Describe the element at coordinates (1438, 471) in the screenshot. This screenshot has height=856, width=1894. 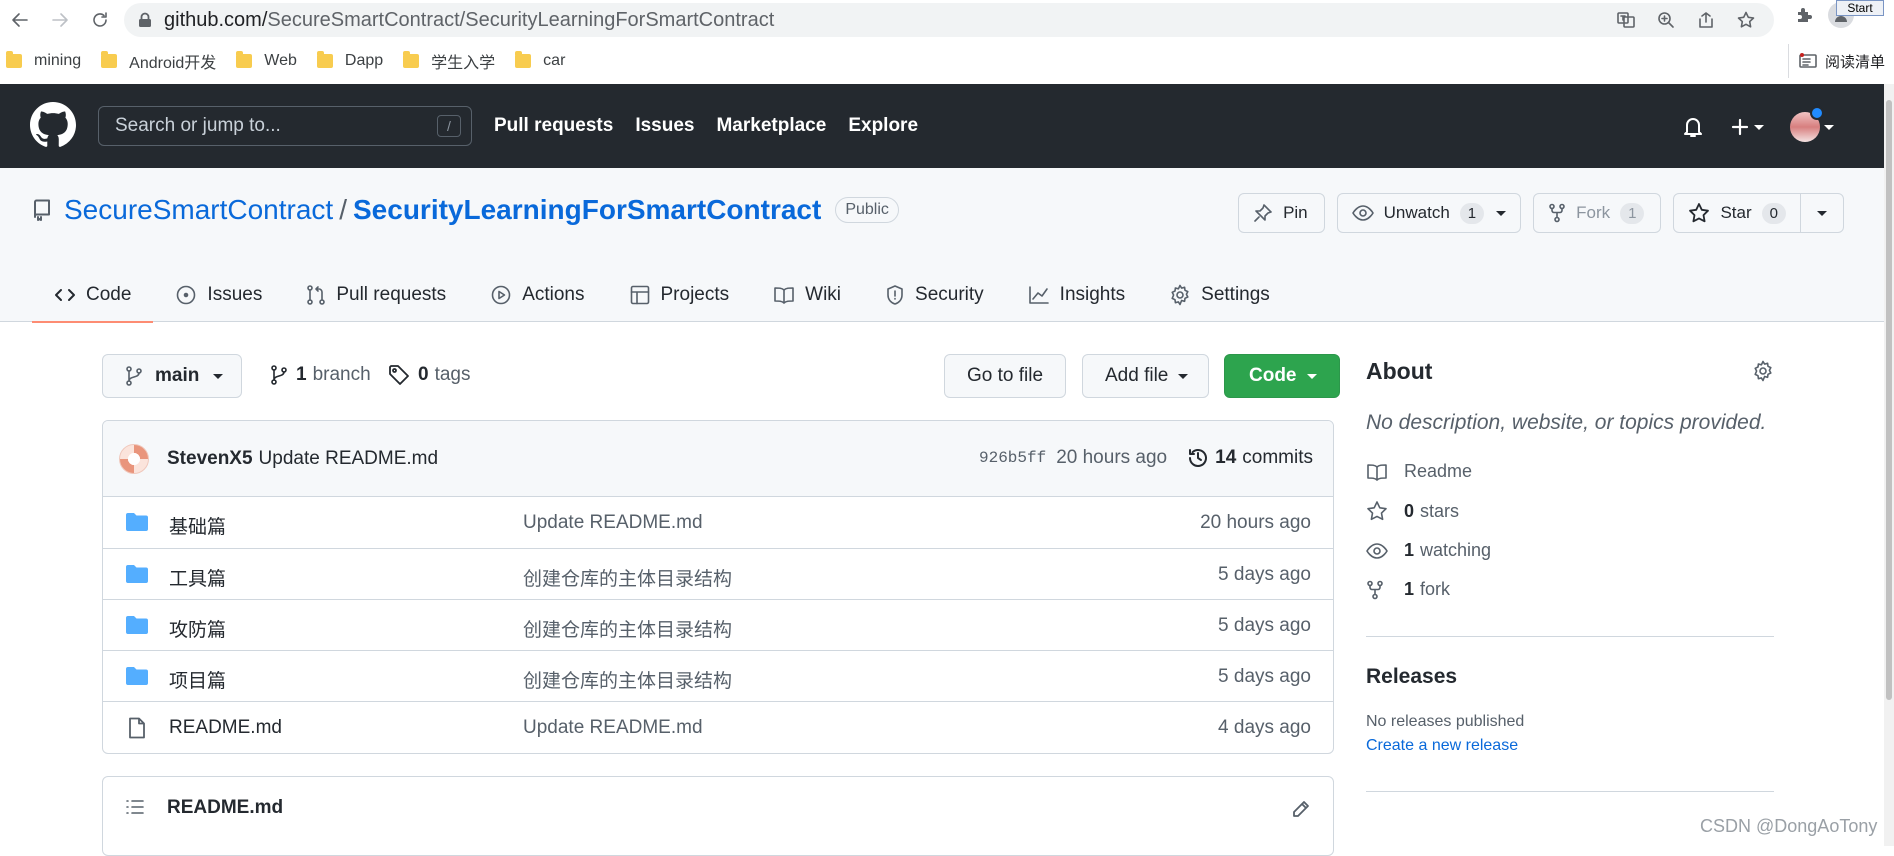
I see `readme-label: Readme` at that location.